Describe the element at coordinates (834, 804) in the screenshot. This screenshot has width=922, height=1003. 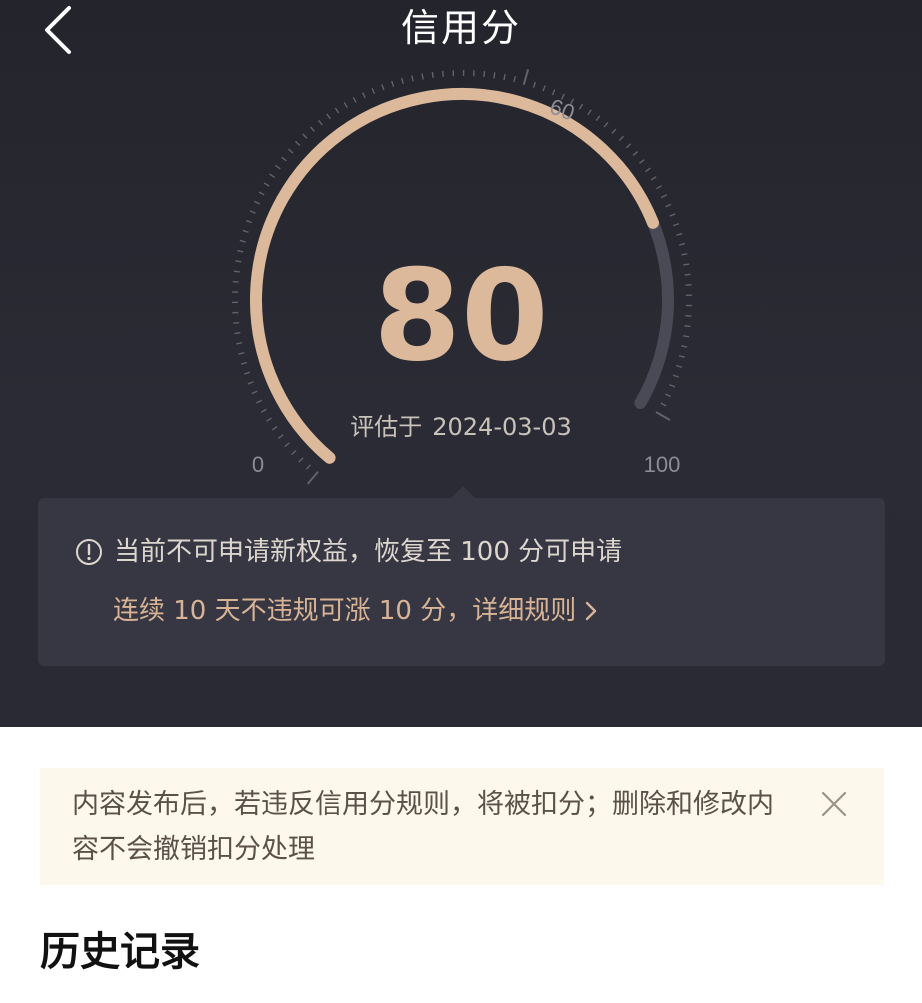
I see `close-icon` at that location.